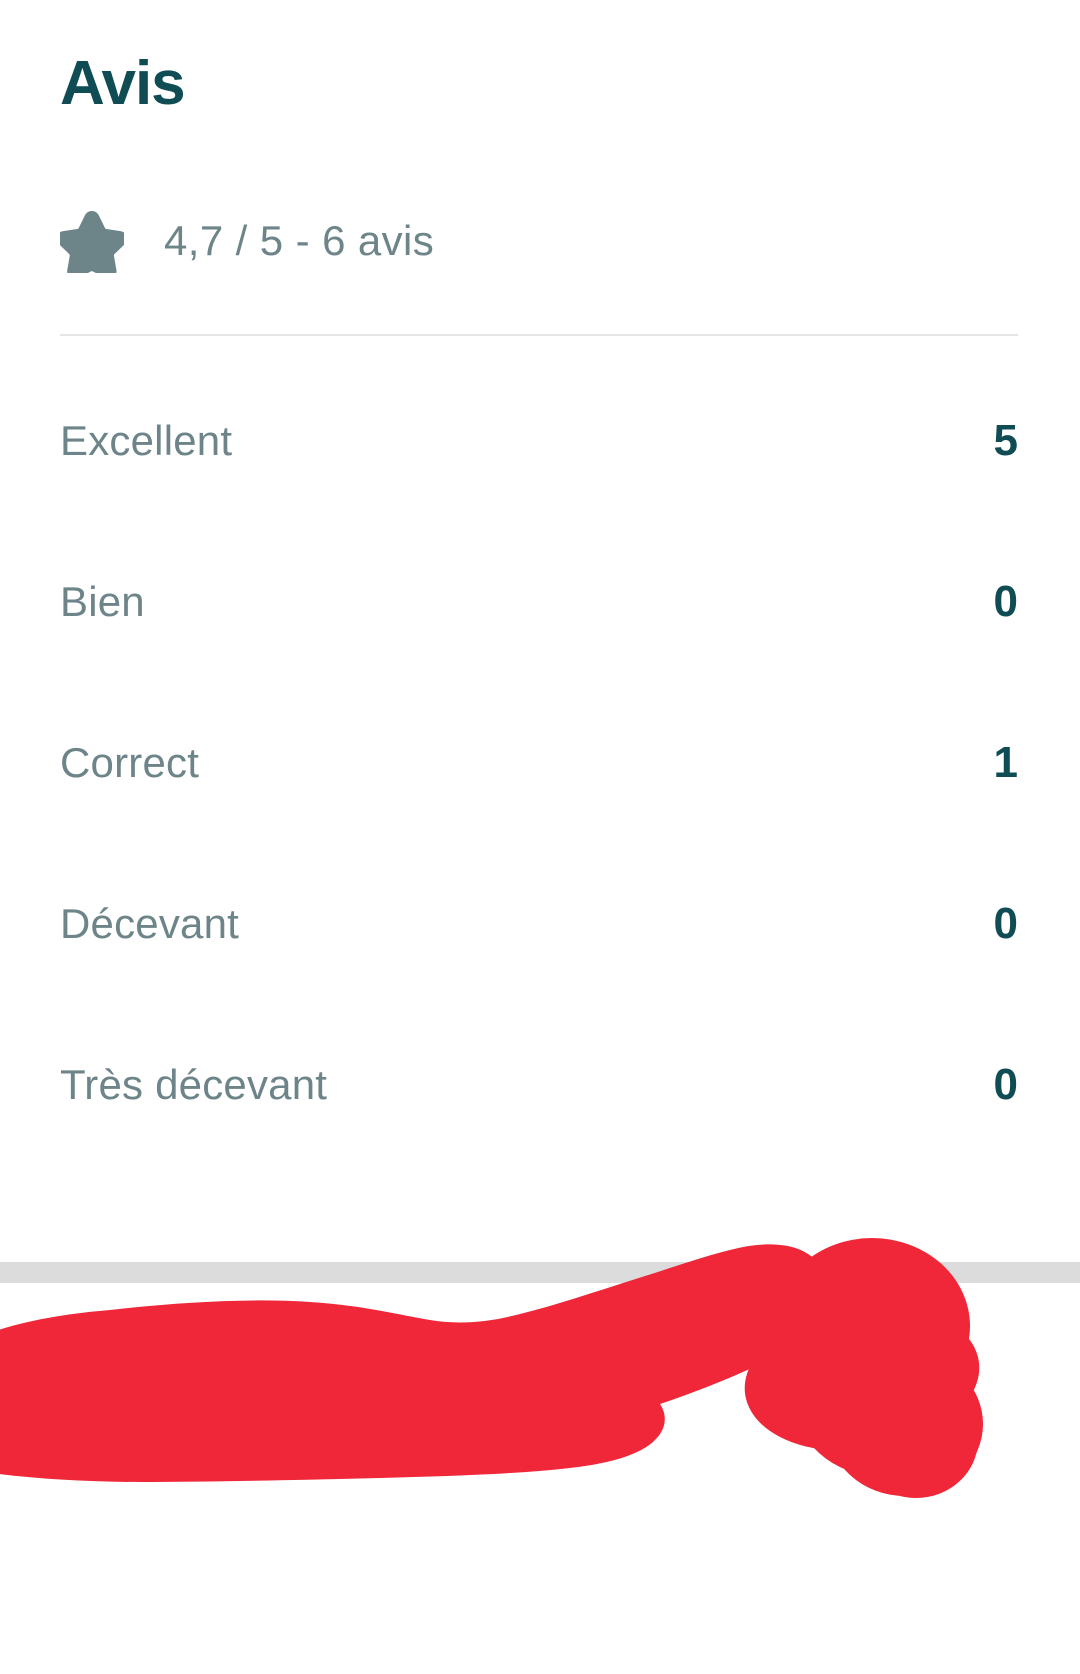 Image resolution: width=1080 pixels, height=1674 pixels. What do you see at coordinates (146, 440) in the screenshot?
I see `breakdown-label: Excellent` at bounding box center [146, 440].